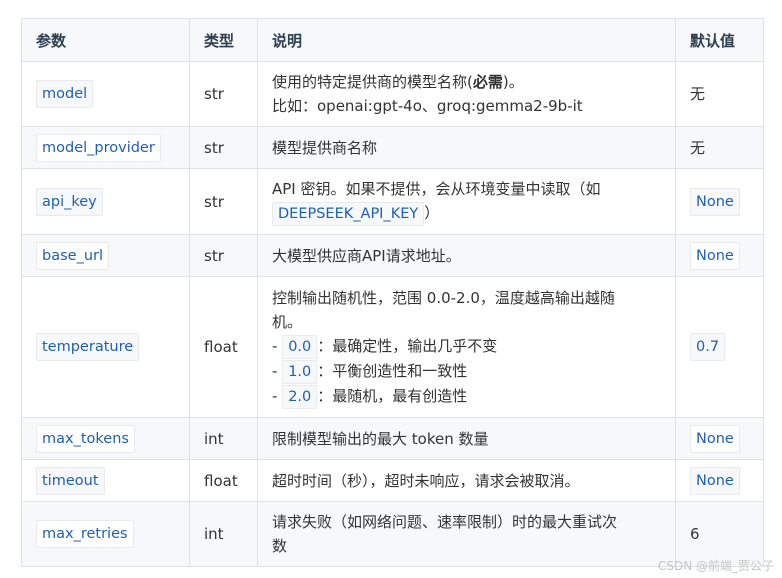 The height and width of the screenshot is (578, 782). What do you see at coordinates (432, 213) in the screenshot?
I see `desc-text: ）` at bounding box center [432, 213].